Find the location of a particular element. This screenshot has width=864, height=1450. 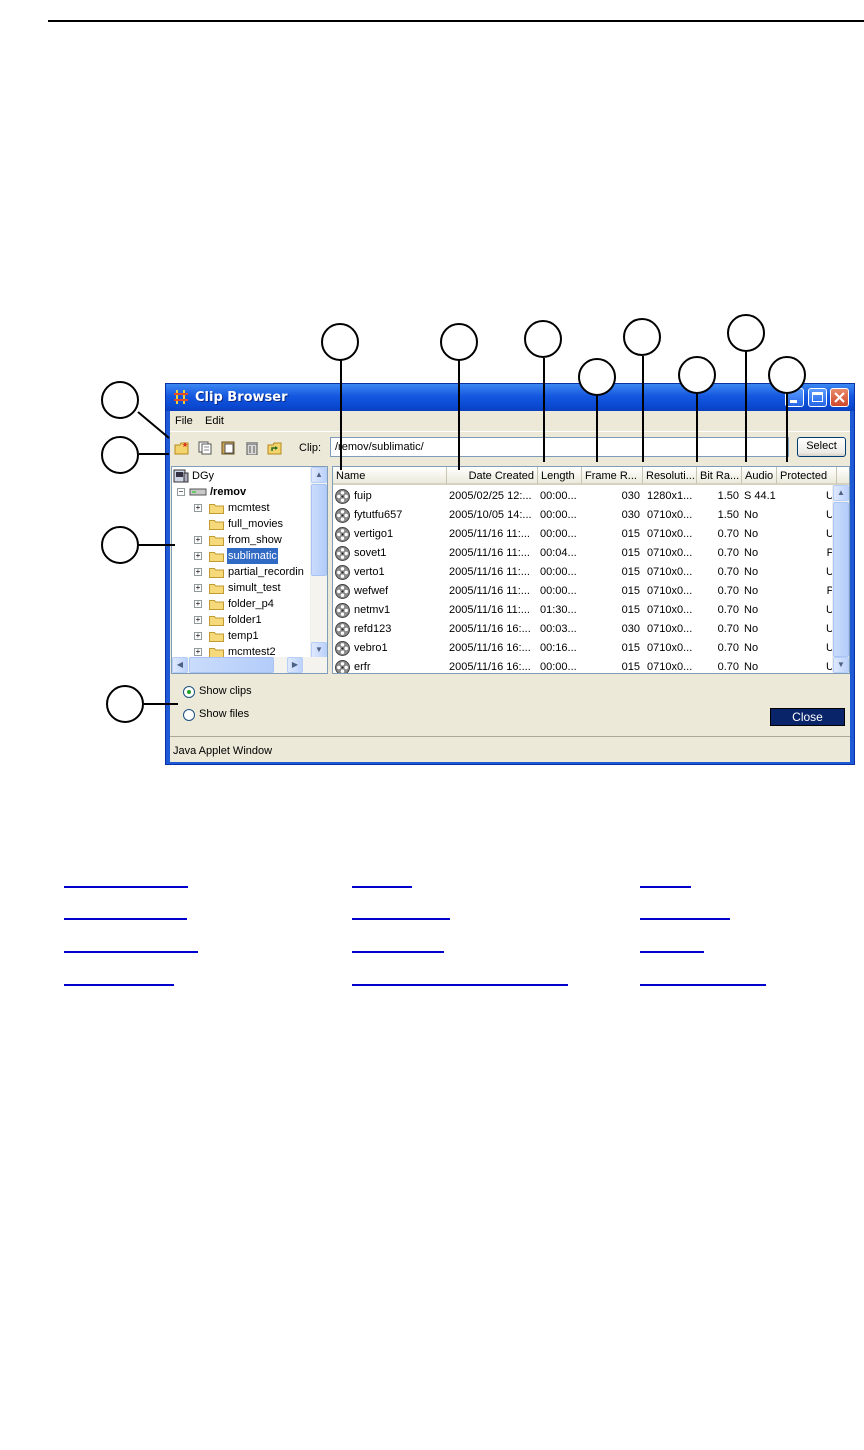

show-clips-radio is located at coordinates (189, 692).